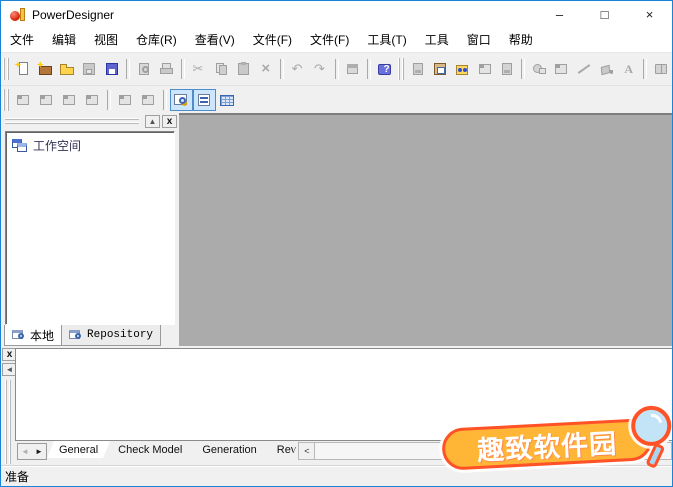 This screenshot has width=673, height=487. I want to click on output-grip, so click(8, 422).